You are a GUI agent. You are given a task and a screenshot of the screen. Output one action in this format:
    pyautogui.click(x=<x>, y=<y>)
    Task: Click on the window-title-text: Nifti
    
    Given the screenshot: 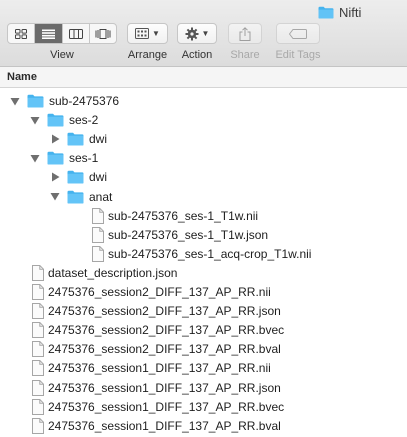 What is the action you would take?
    pyautogui.click(x=350, y=12)
    